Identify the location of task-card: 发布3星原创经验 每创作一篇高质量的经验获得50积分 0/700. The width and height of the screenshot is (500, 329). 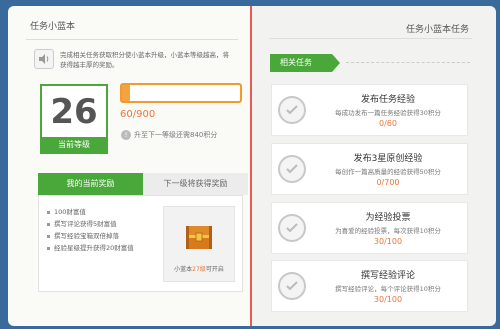
(369, 169).